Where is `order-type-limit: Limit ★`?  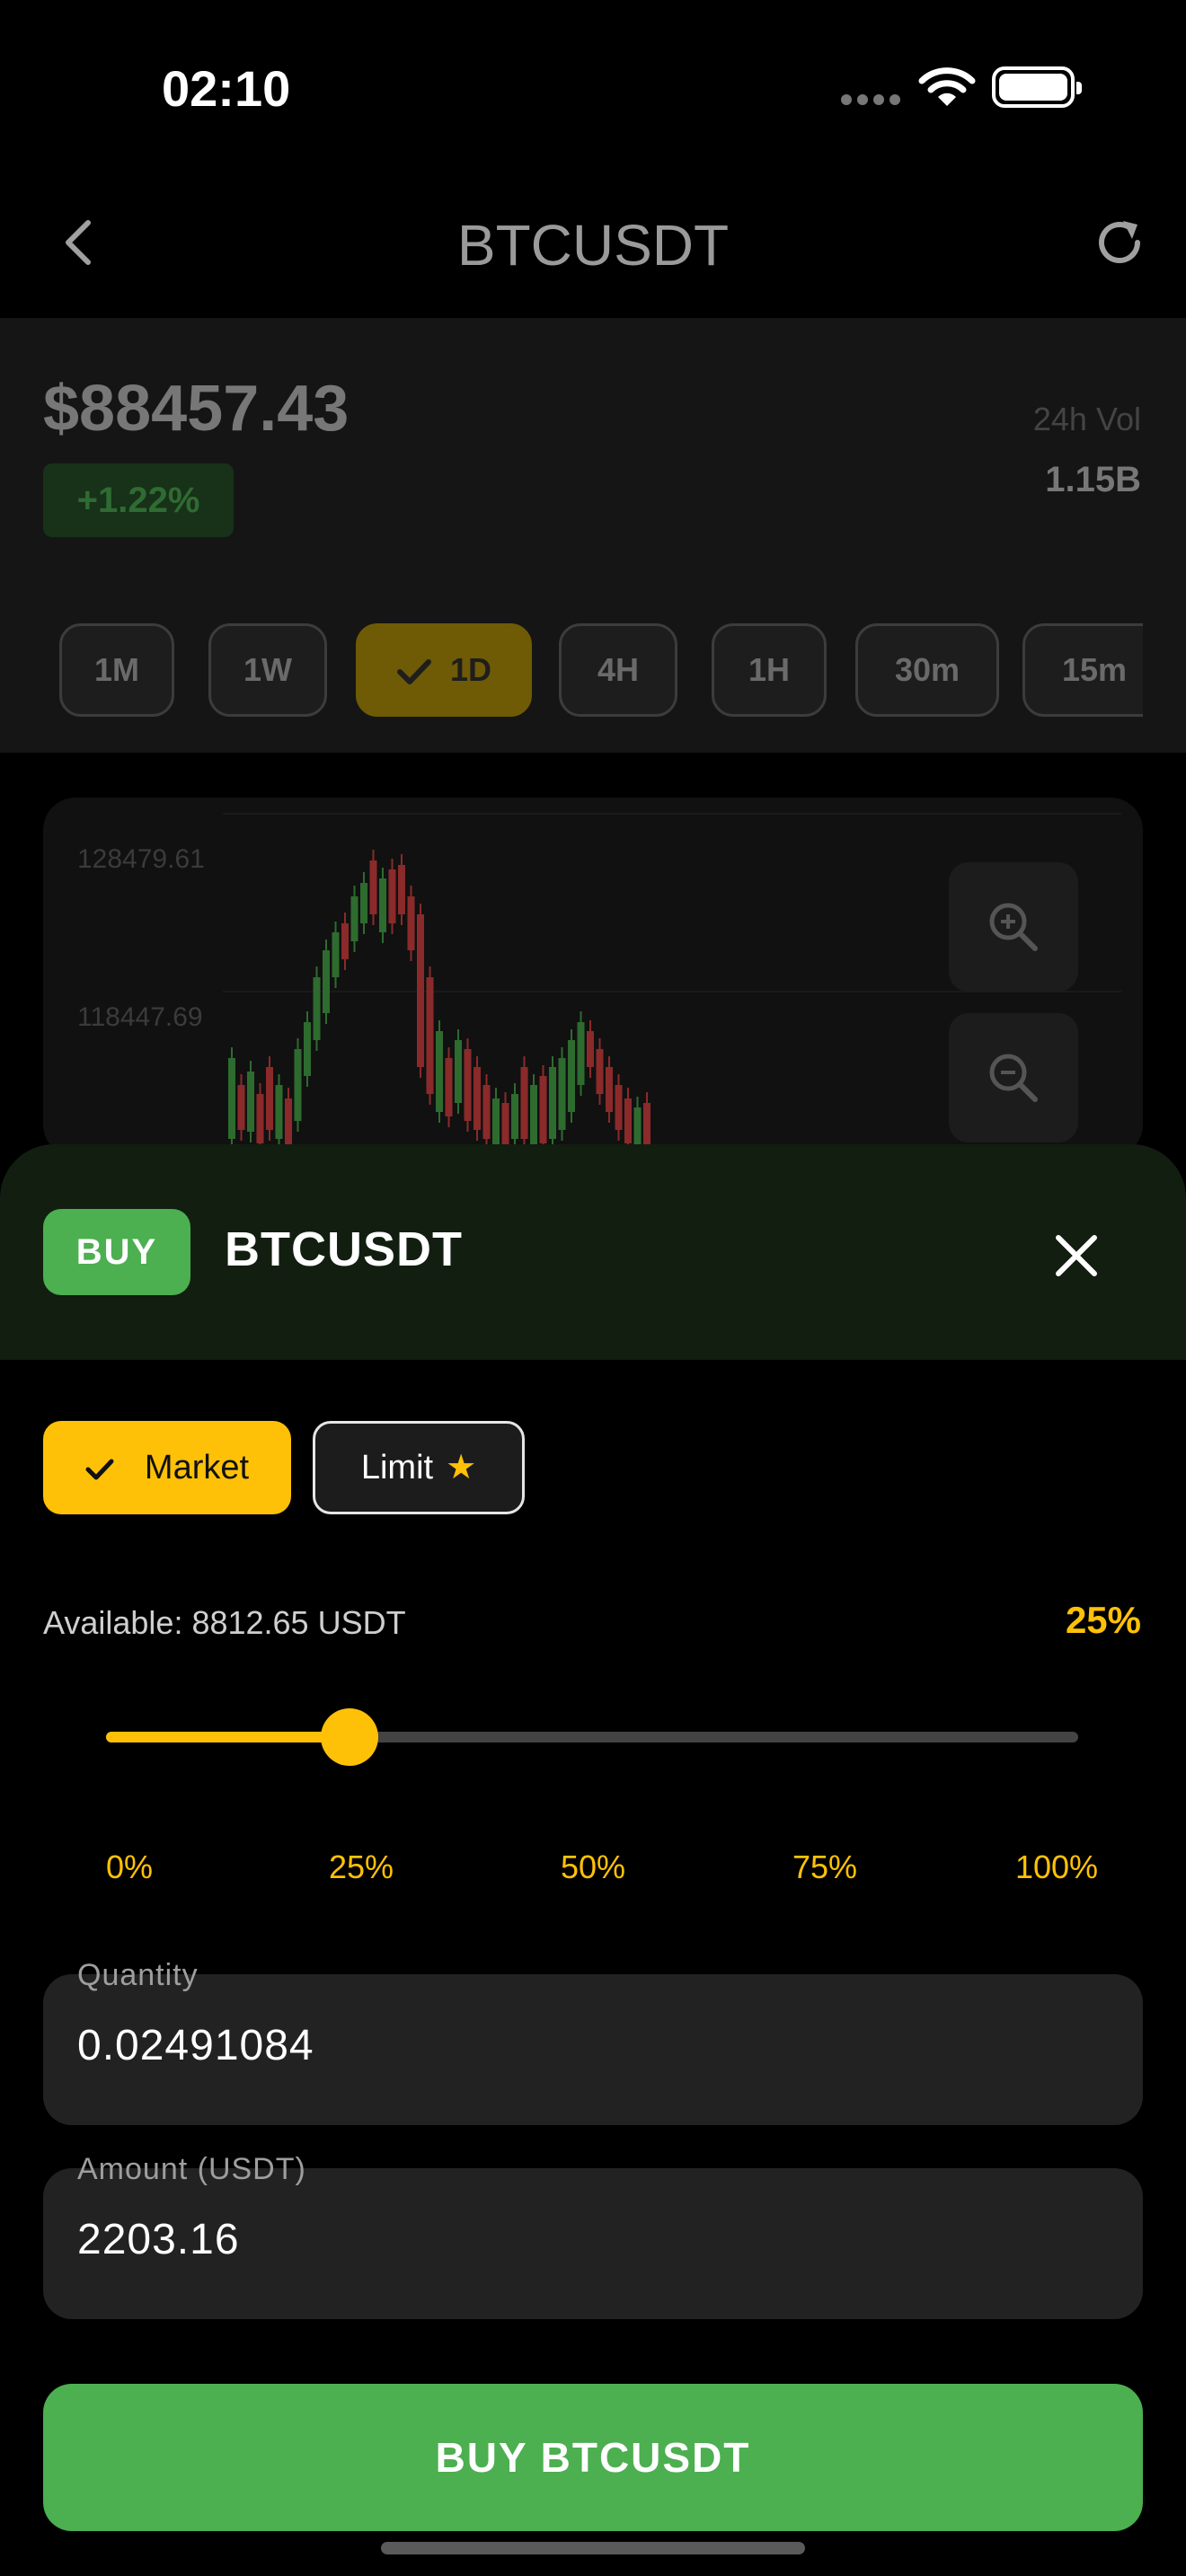 order-type-limit: Limit ★ is located at coordinates (419, 1467).